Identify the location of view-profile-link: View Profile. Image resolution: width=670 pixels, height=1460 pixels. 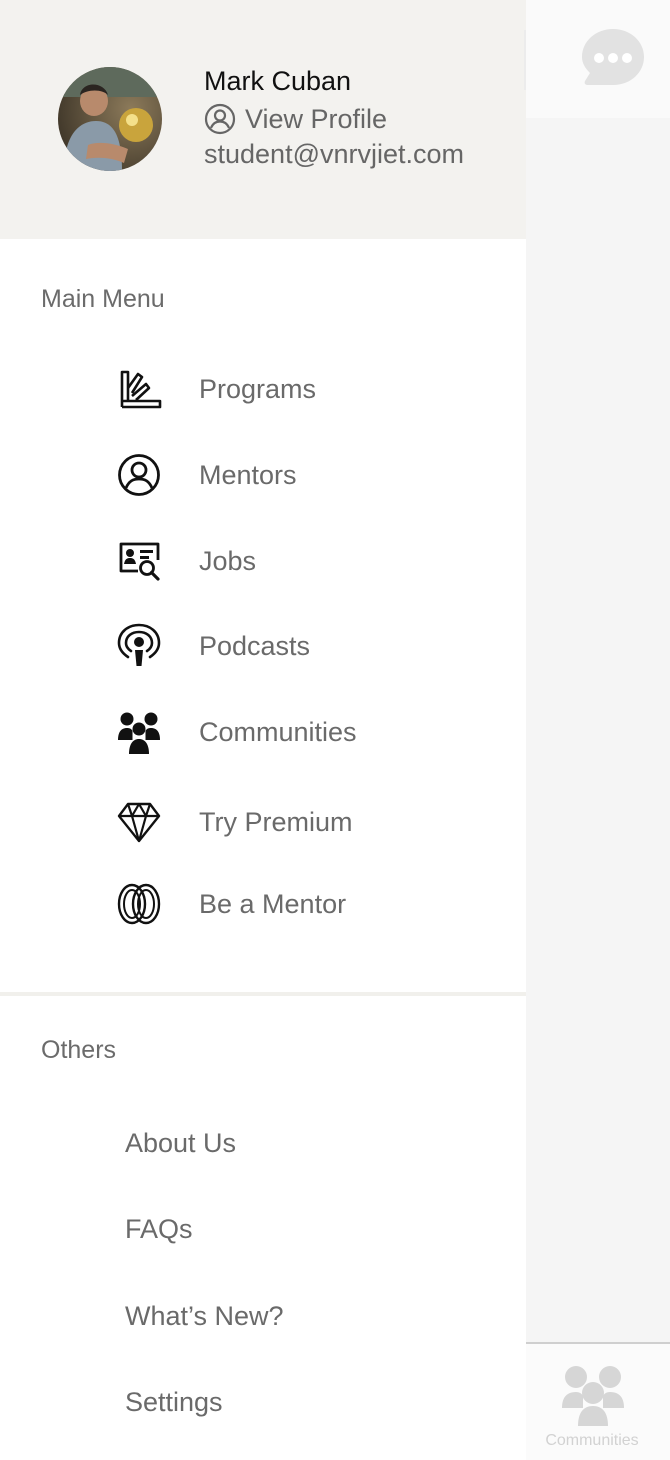
(295, 119).